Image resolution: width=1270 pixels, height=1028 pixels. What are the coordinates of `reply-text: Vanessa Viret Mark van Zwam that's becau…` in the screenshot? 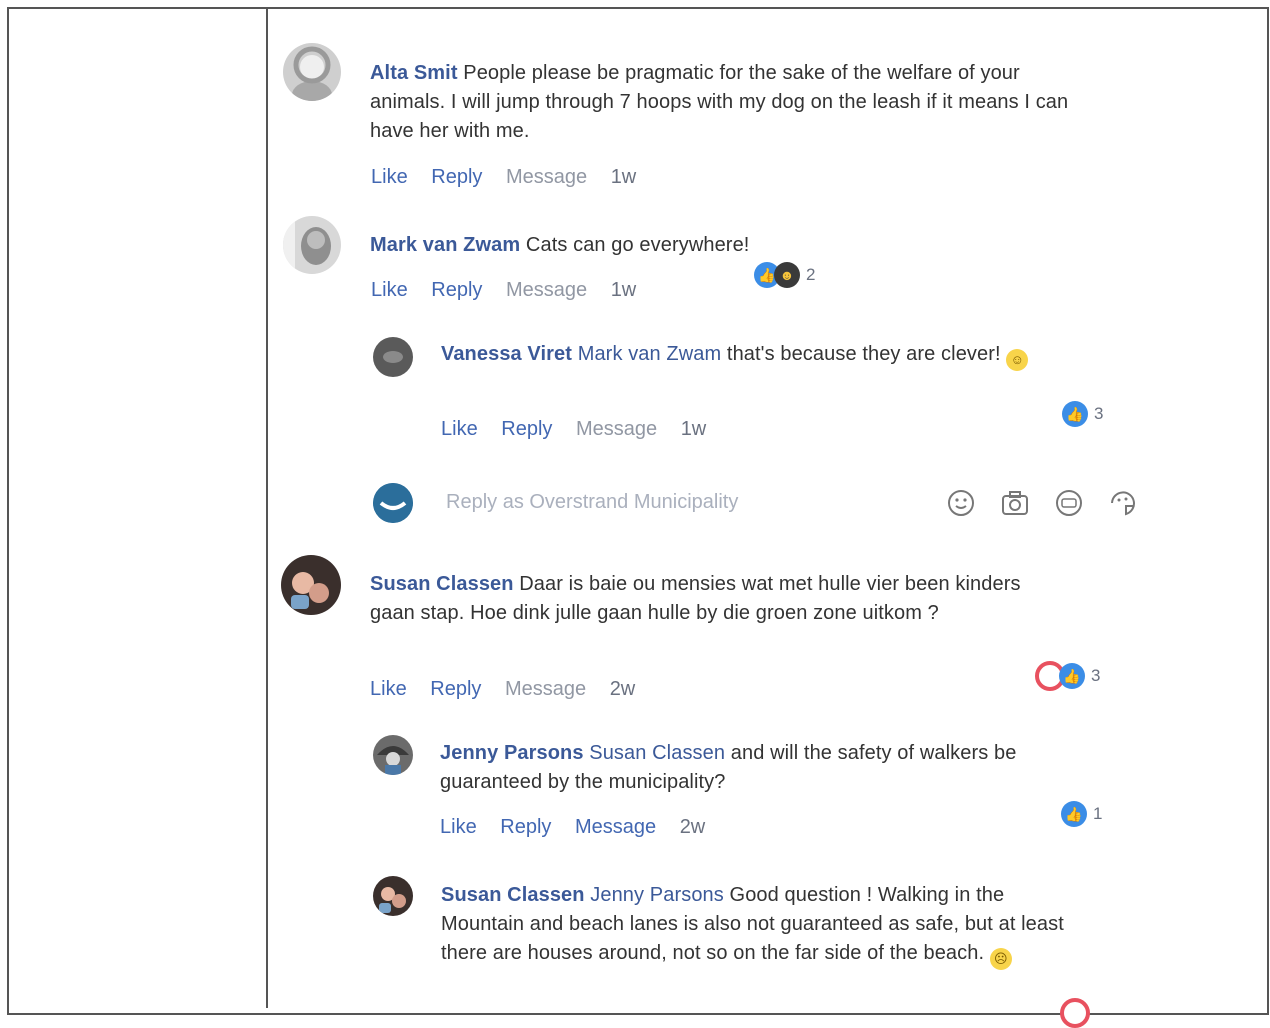 It's located at (741, 355).